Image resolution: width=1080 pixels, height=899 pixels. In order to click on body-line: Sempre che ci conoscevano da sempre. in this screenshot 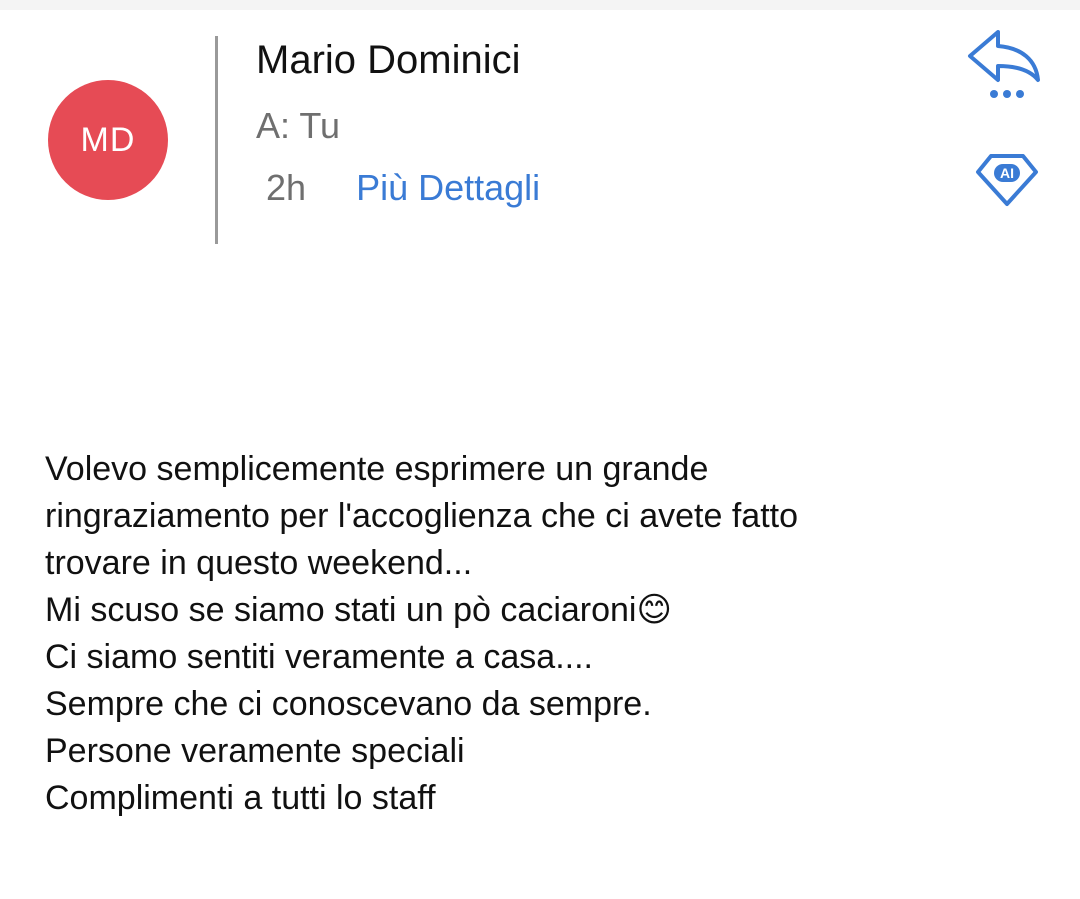, I will do `click(348, 704)`.